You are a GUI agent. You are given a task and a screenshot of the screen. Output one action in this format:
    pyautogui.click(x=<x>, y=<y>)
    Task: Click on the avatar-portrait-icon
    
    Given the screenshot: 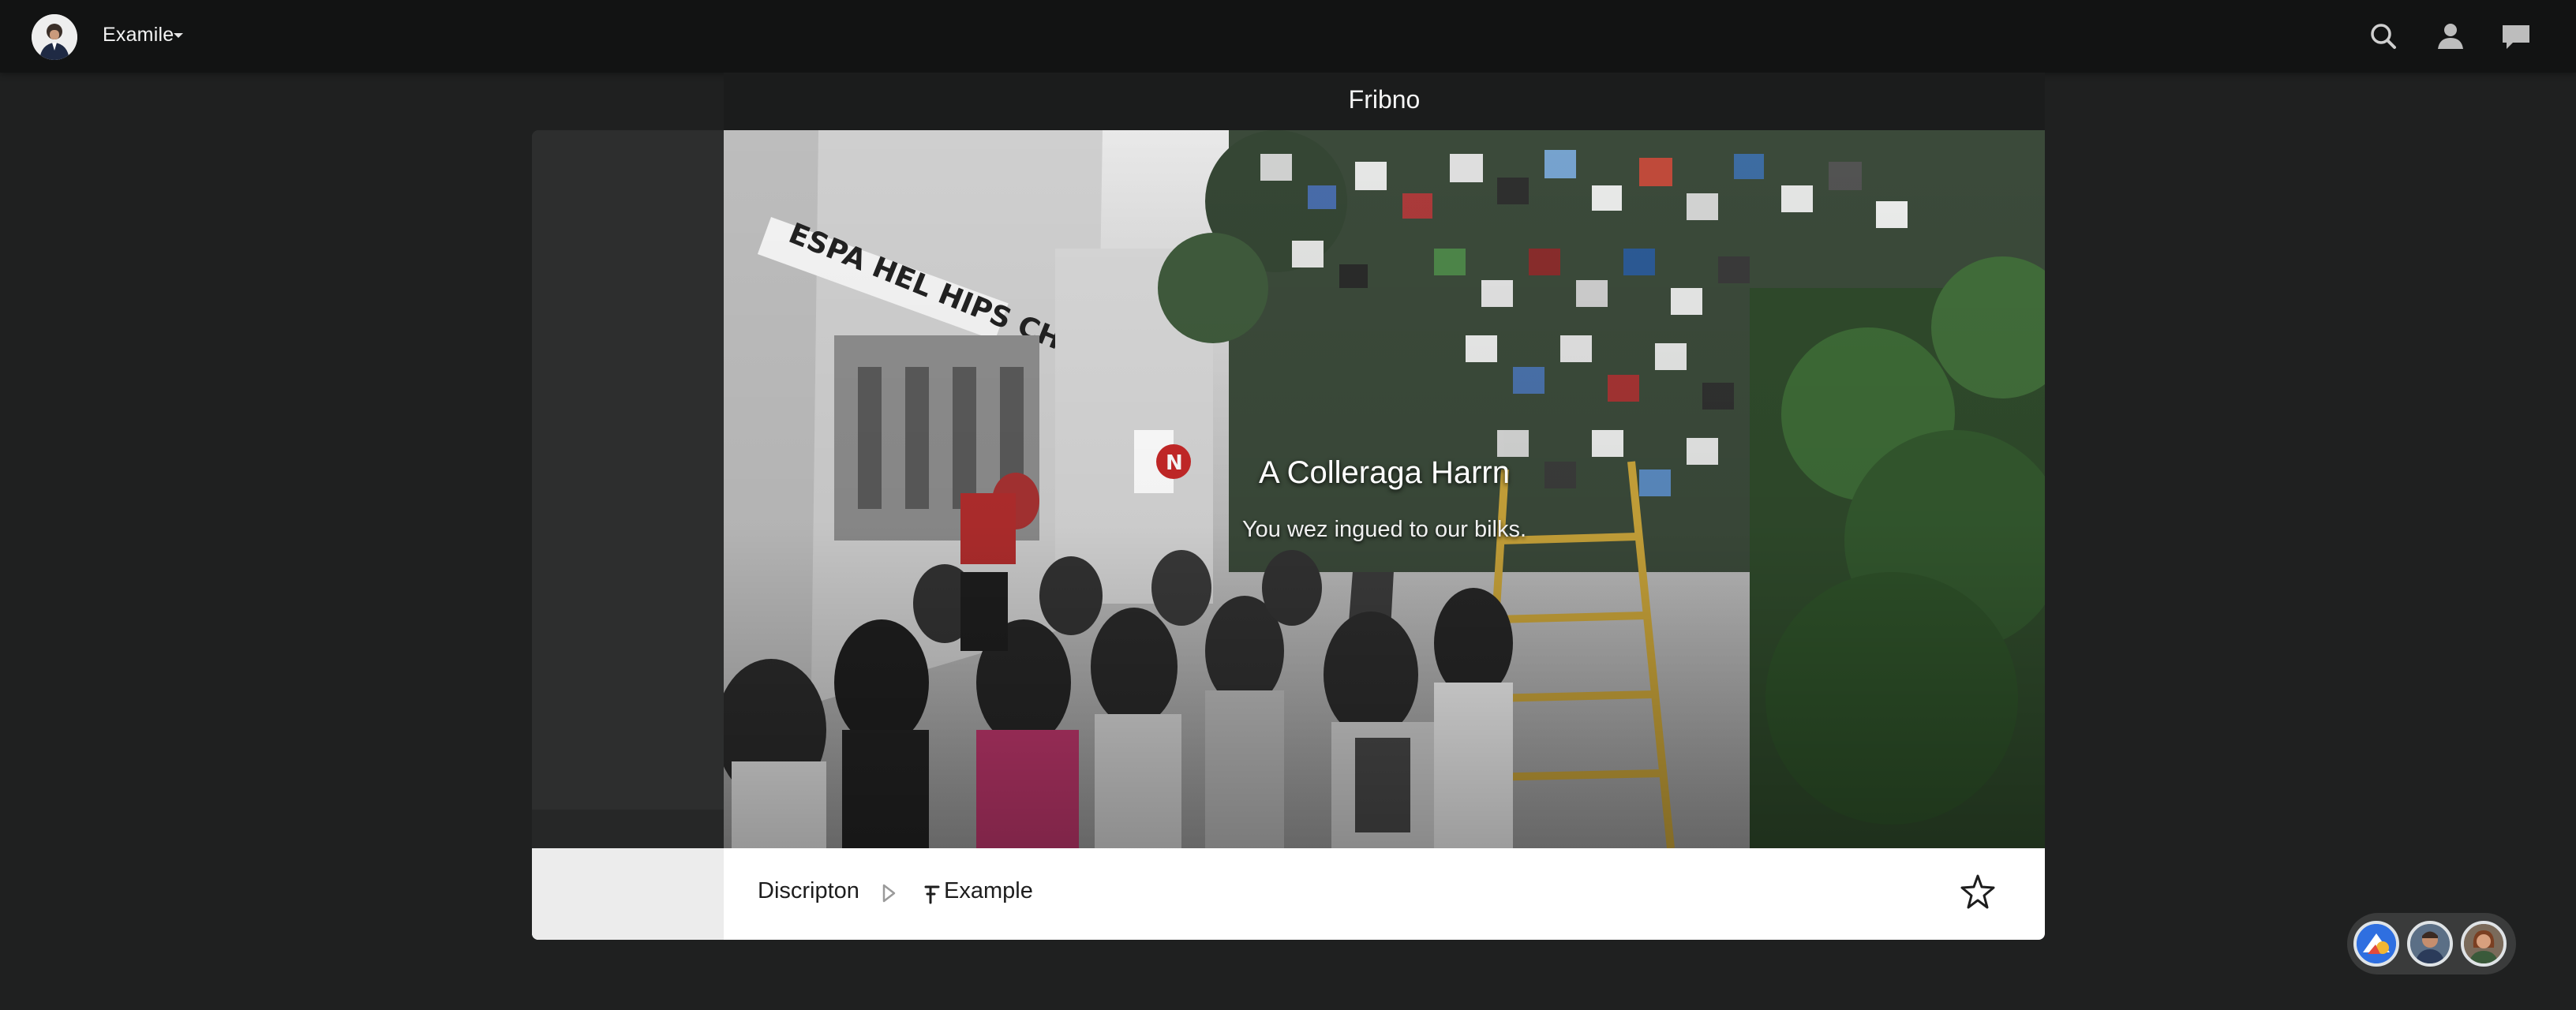 What is the action you would take?
    pyautogui.click(x=54, y=37)
    